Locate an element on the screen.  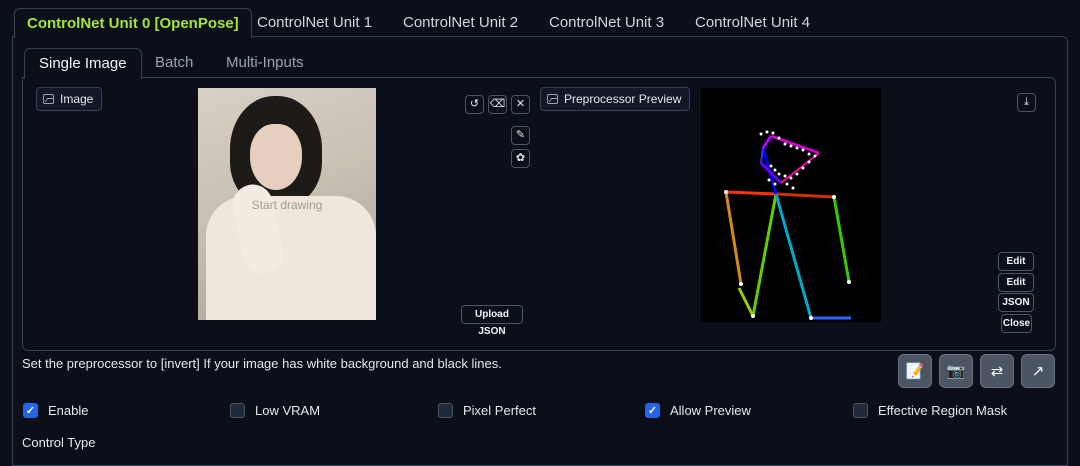
enable-checkbox: ✓ Enable is located at coordinates (55, 410).